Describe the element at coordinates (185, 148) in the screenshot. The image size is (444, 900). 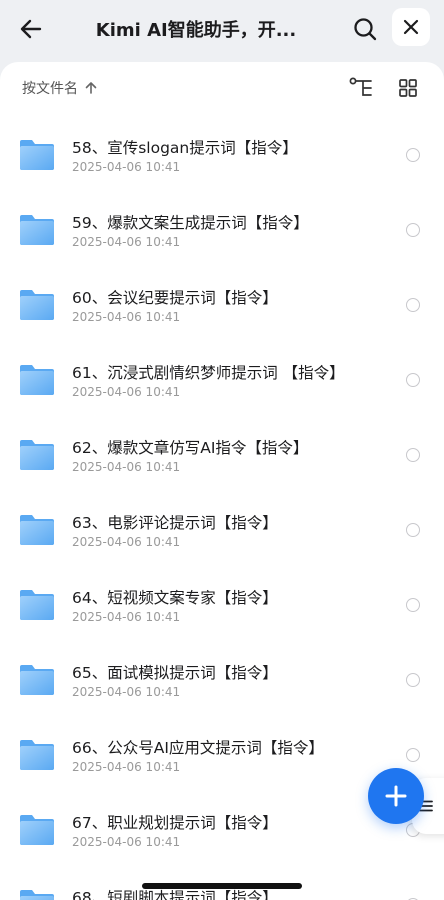
I see `file-name: 58、宣传slogan提示词【指令】` at that location.